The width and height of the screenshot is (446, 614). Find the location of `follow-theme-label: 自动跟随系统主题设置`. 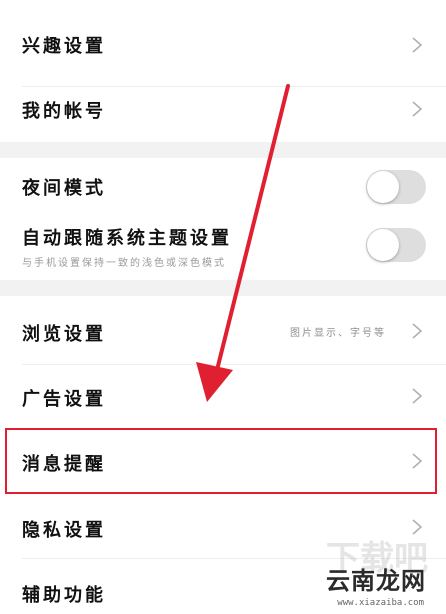

follow-theme-label: 自动跟随系统主题设置 is located at coordinates (127, 238).